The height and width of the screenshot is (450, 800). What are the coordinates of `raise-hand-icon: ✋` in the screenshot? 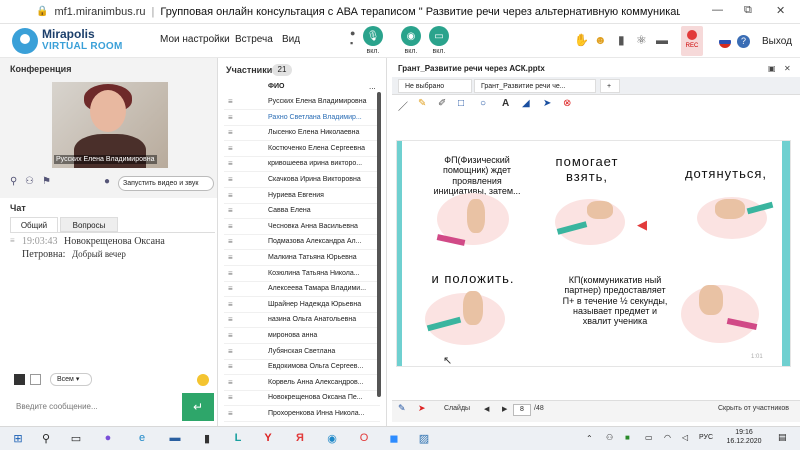 It's located at (581, 40).